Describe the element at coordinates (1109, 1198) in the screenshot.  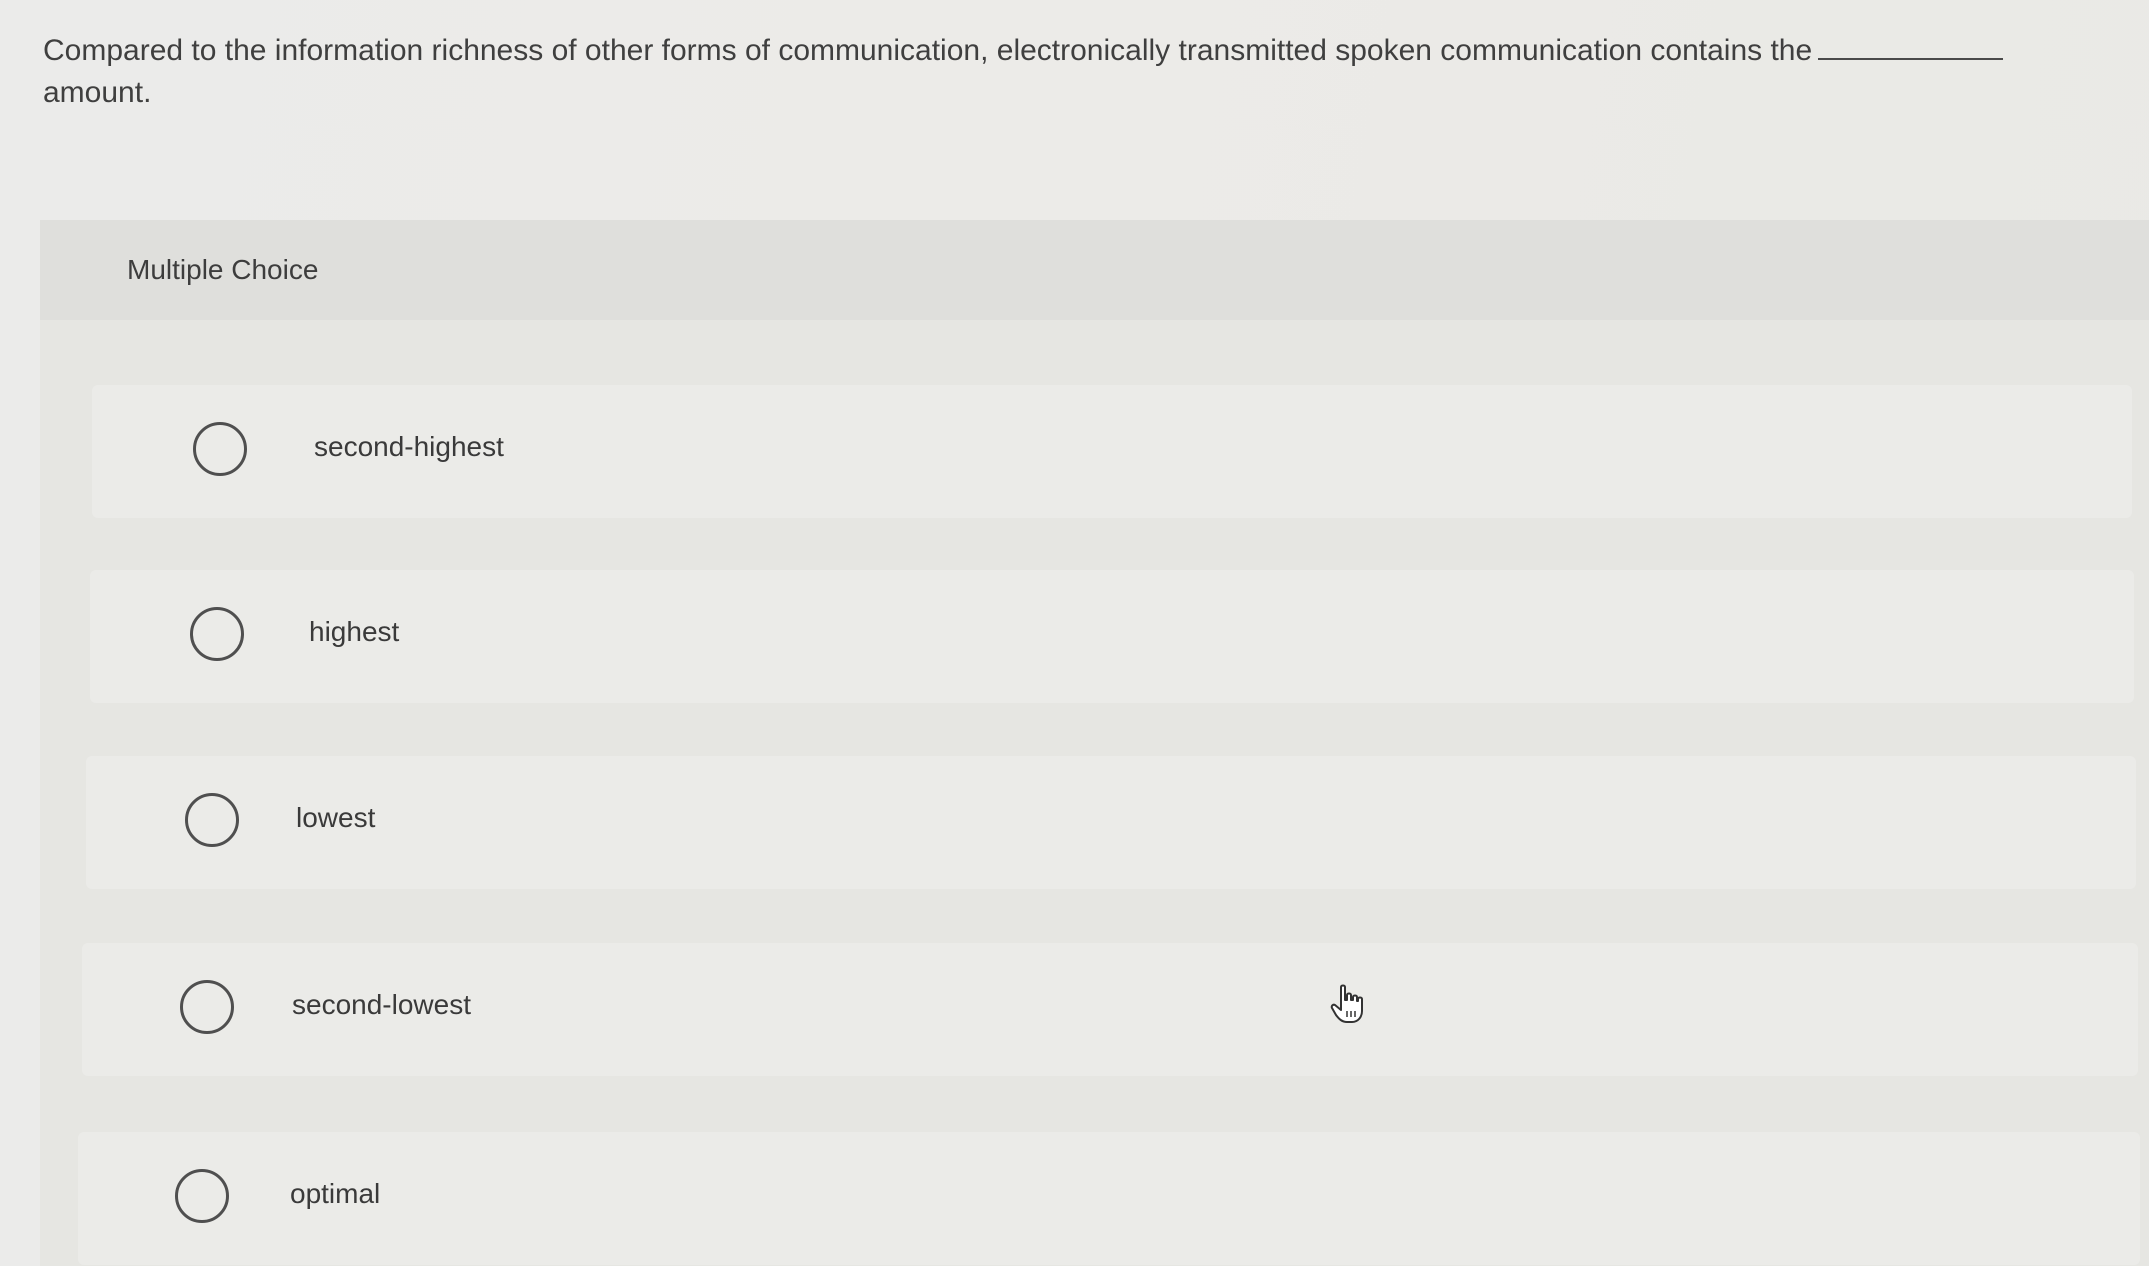
I see `option-optimal: optimal` at that location.